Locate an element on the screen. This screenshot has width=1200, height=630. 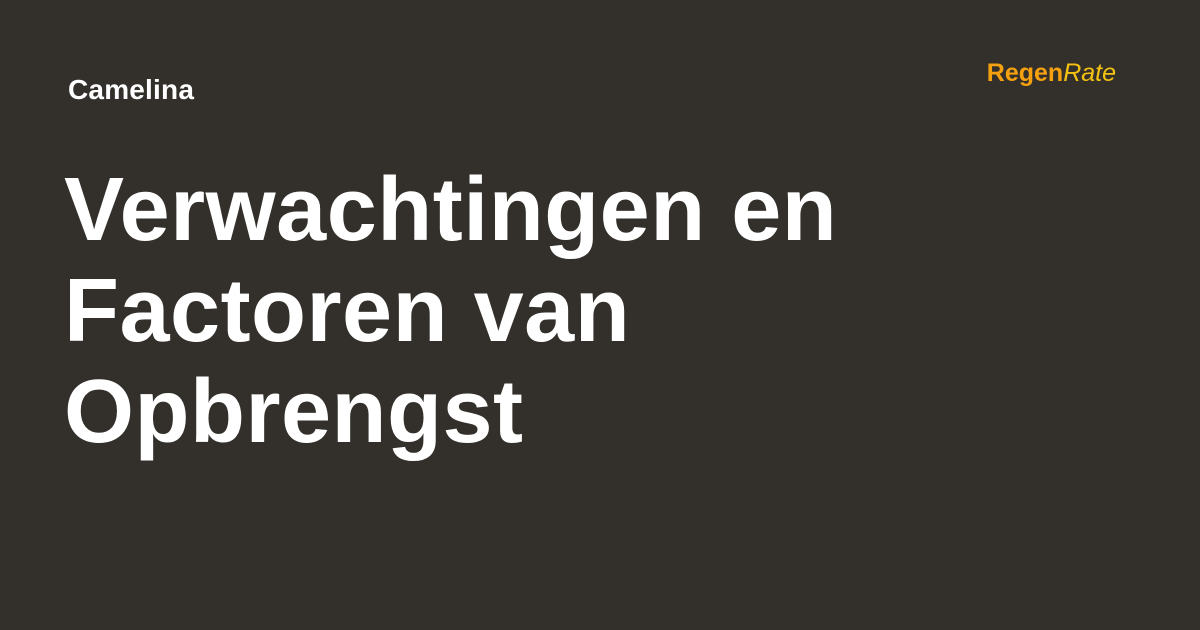
title-line-3: Opbrengst is located at coordinates (294, 412).